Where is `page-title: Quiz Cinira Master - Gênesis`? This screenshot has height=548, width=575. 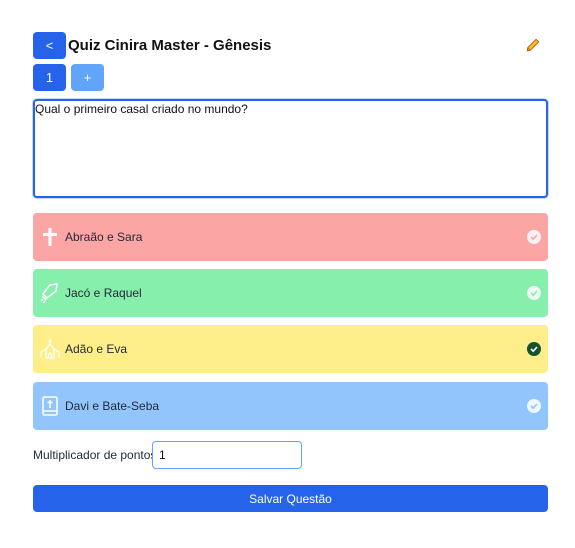
page-title: Quiz Cinira Master - Gênesis is located at coordinates (170, 45).